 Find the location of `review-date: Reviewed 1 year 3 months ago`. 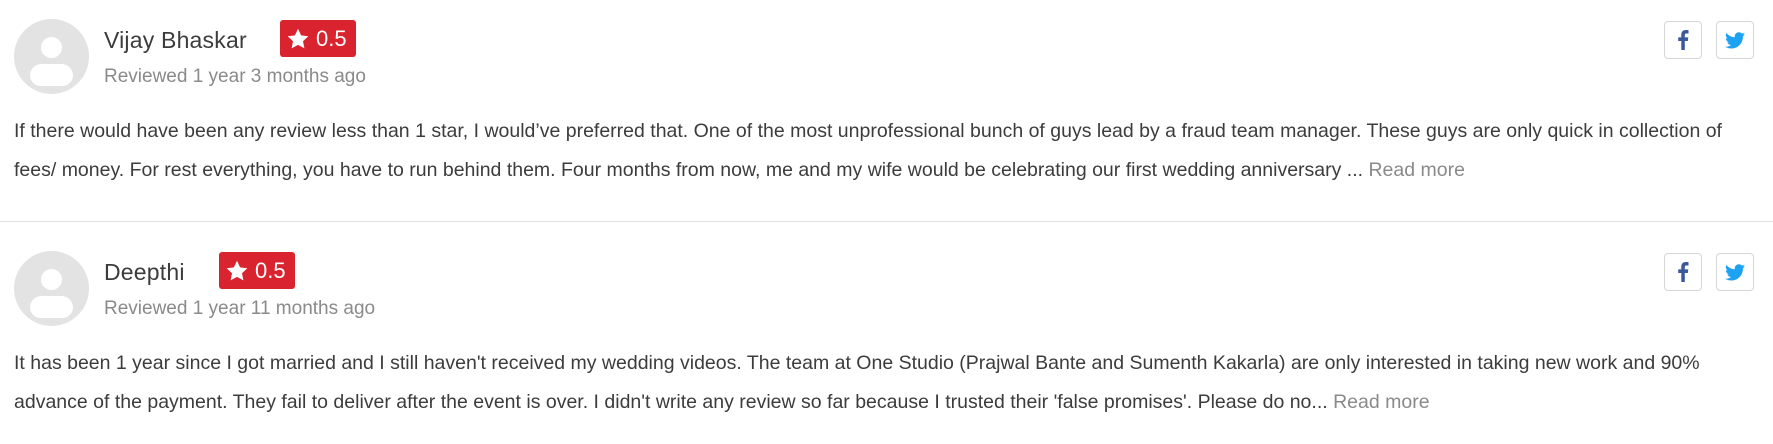

review-date: Reviewed 1 year 3 months ago is located at coordinates (235, 76).